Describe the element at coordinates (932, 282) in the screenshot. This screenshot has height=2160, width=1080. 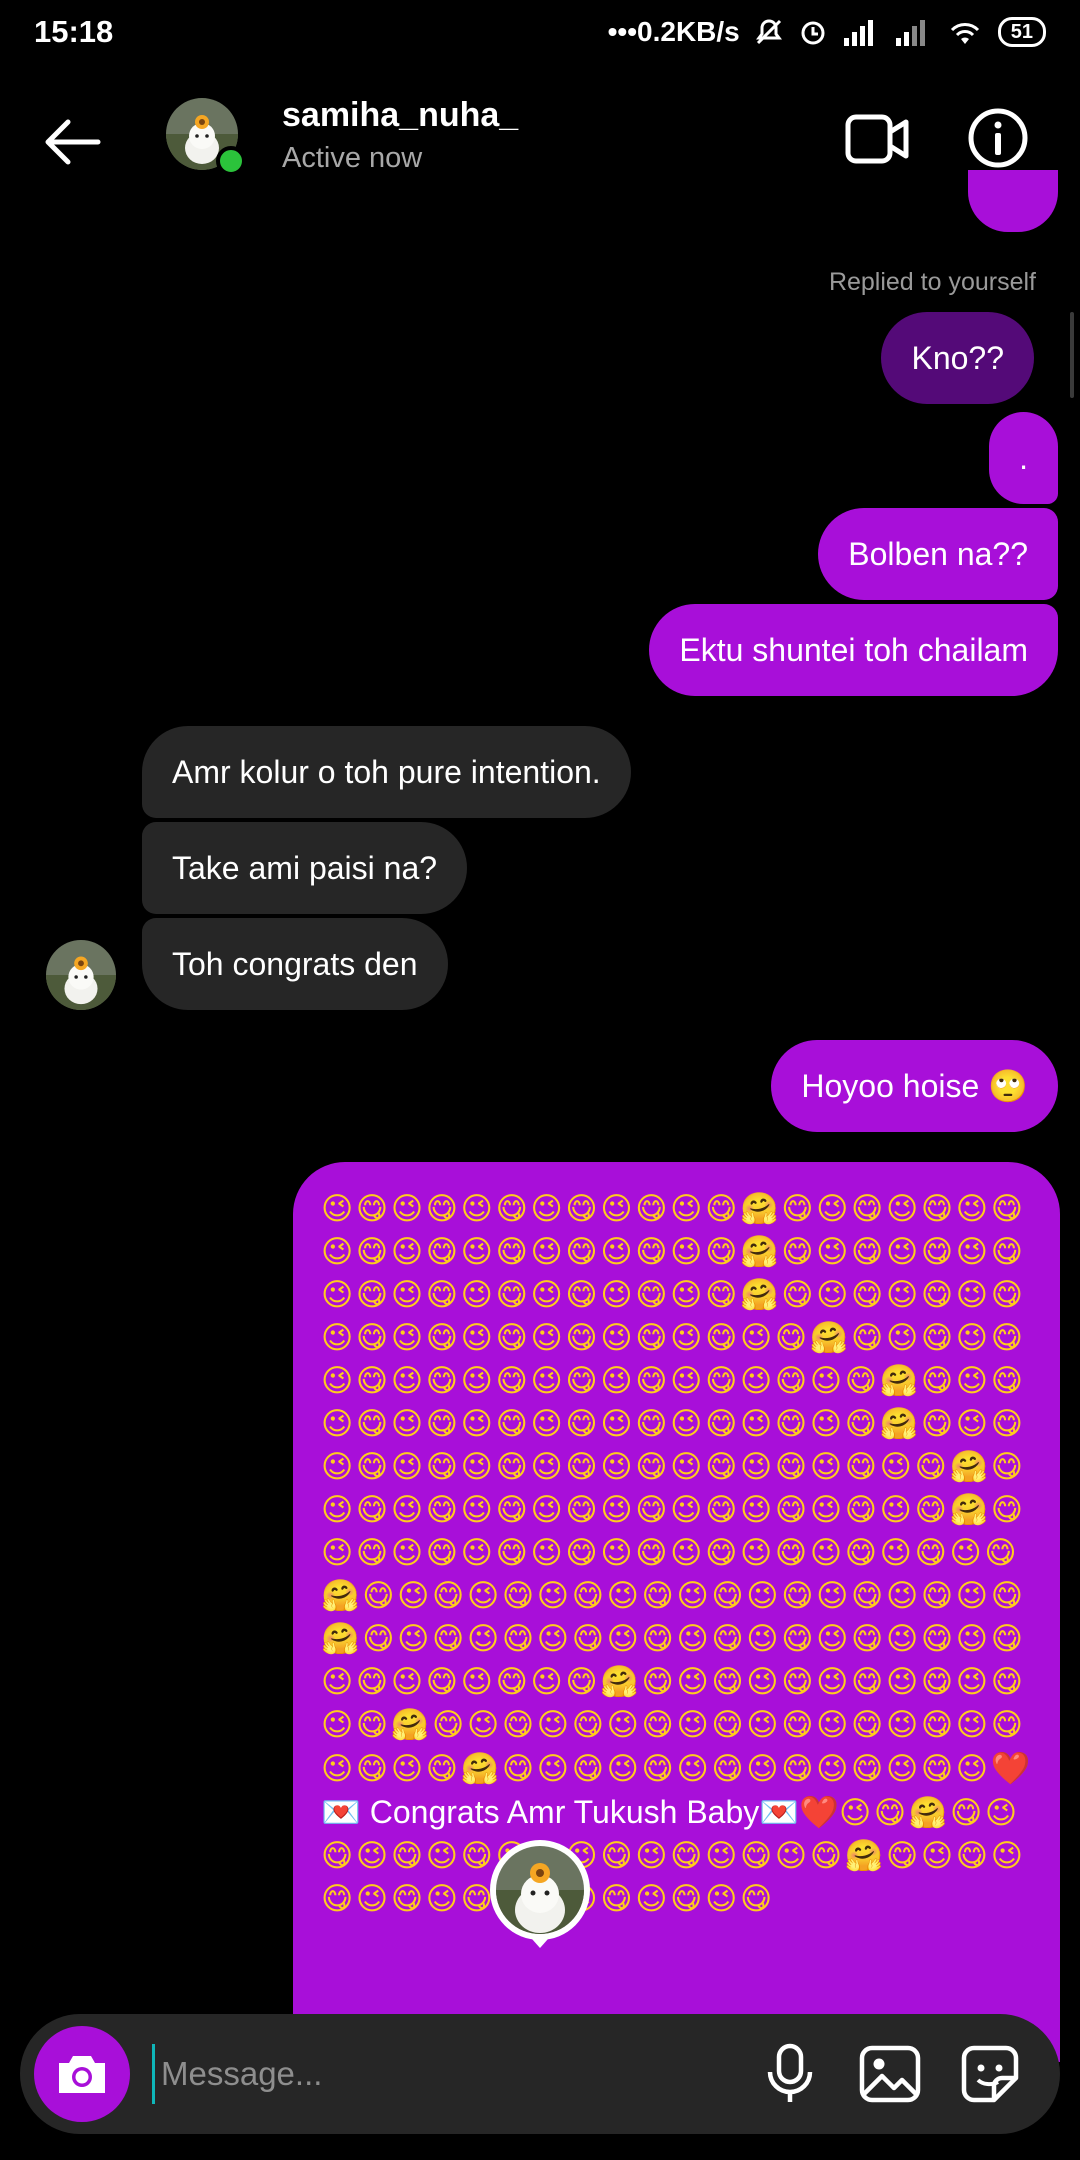
I see `reply-note: Replied to yourself` at that location.